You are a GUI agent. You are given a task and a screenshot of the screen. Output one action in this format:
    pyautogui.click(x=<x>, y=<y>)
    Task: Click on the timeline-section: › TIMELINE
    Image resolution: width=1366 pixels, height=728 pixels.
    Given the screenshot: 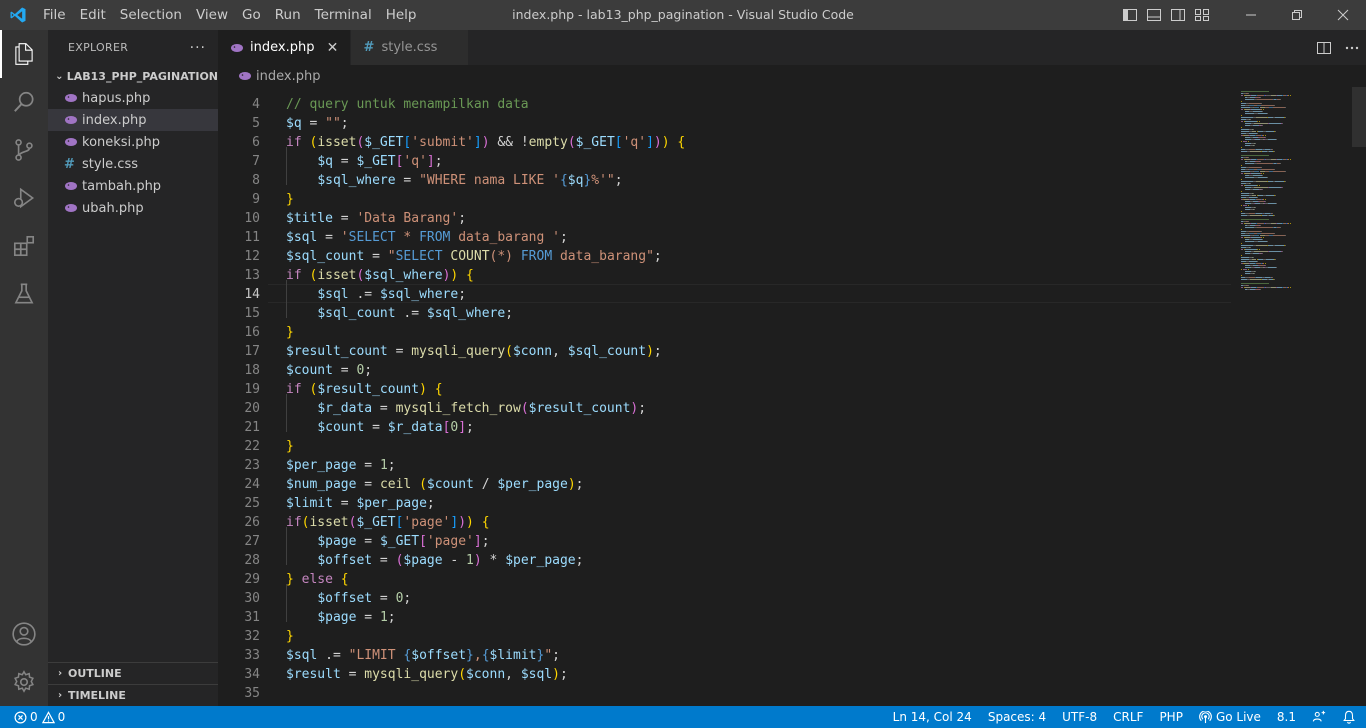 What is the action you would take?
    pyautogui.click(x=133, y=695)
    